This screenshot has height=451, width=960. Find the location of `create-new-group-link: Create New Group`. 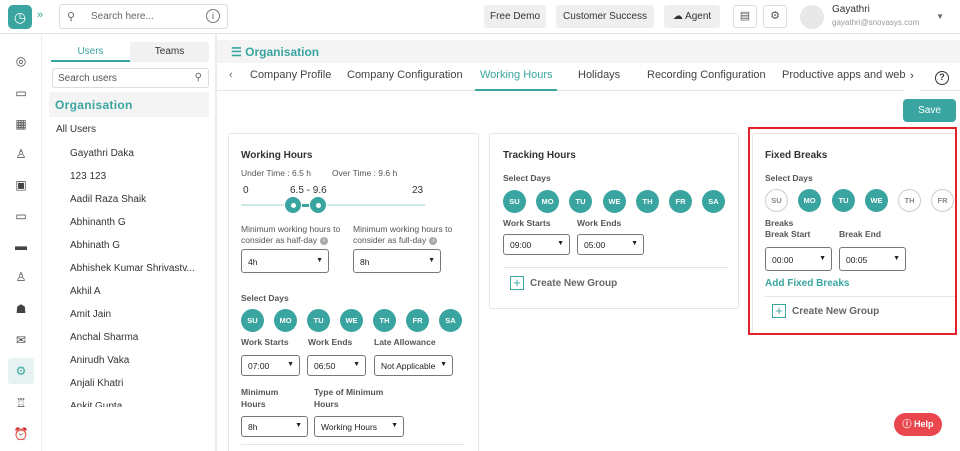

create-new-group-link: Create New Group is located at coordinates (573, 283).